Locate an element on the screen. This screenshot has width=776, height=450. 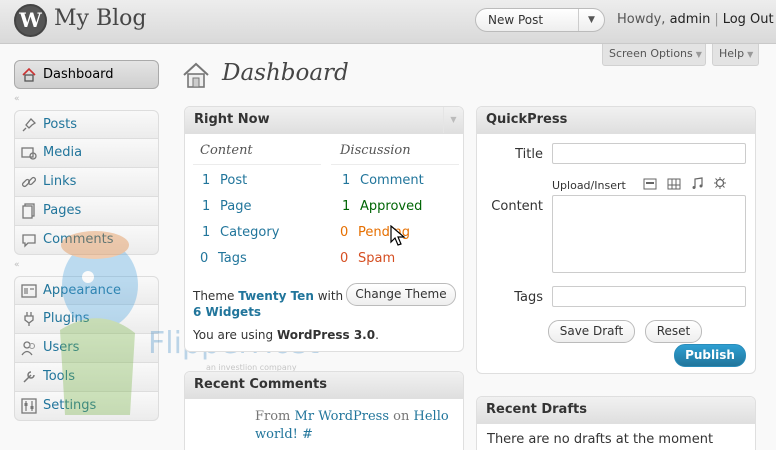
discussion-row-comments: 1 Comment is located at coordinates (383, 180).